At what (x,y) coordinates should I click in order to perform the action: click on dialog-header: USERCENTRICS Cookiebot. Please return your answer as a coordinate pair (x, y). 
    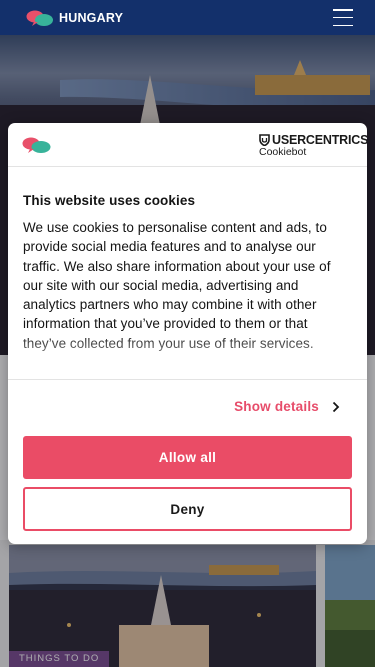
    Looking at the image, I should click on (187, 145).